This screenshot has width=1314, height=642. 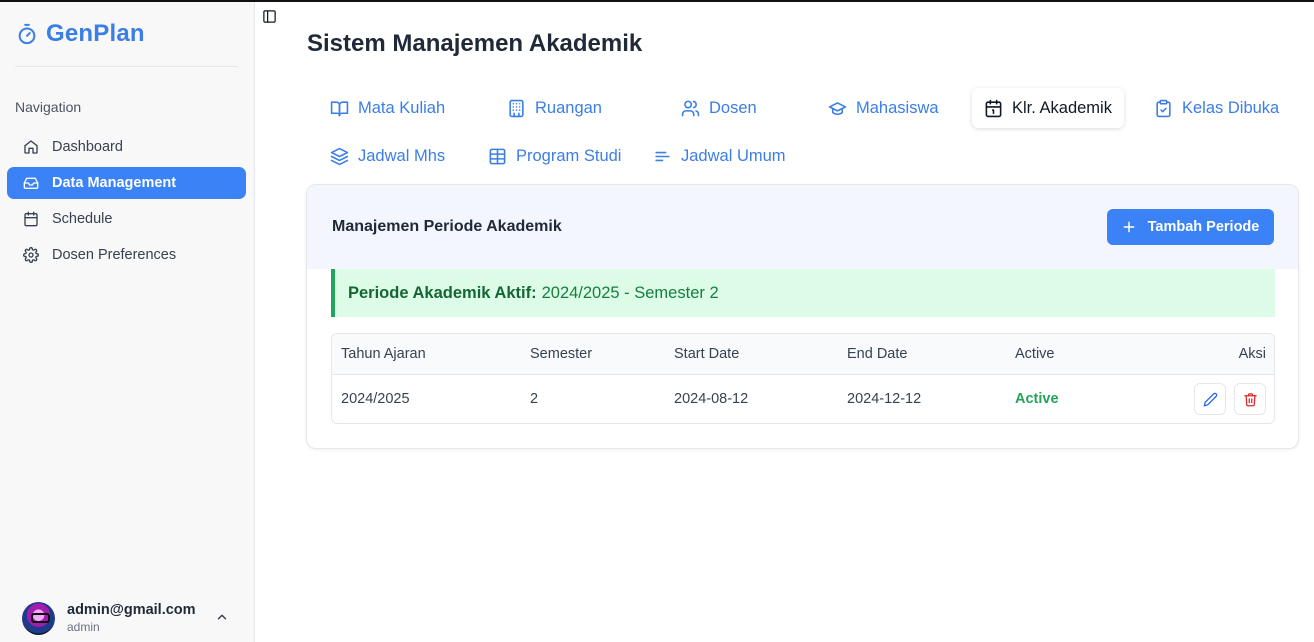 I want to click on tab-kelas-dibuka: Kelas Dibuka, so click(x=1216, y=108).